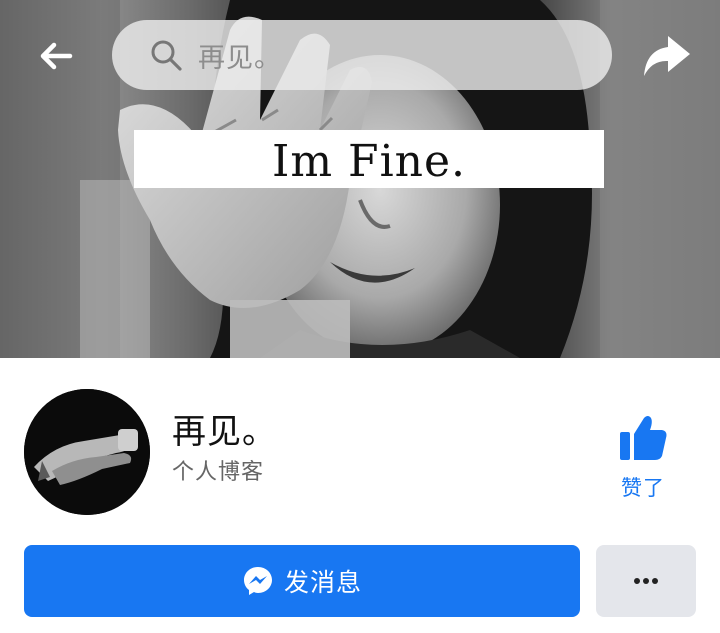 The height and width of the screenshot is (633, 720). What do you see at coordinates (643, 488) in the screenshot?
I see `like-label: 赞了` at bounding box center [643, 488].